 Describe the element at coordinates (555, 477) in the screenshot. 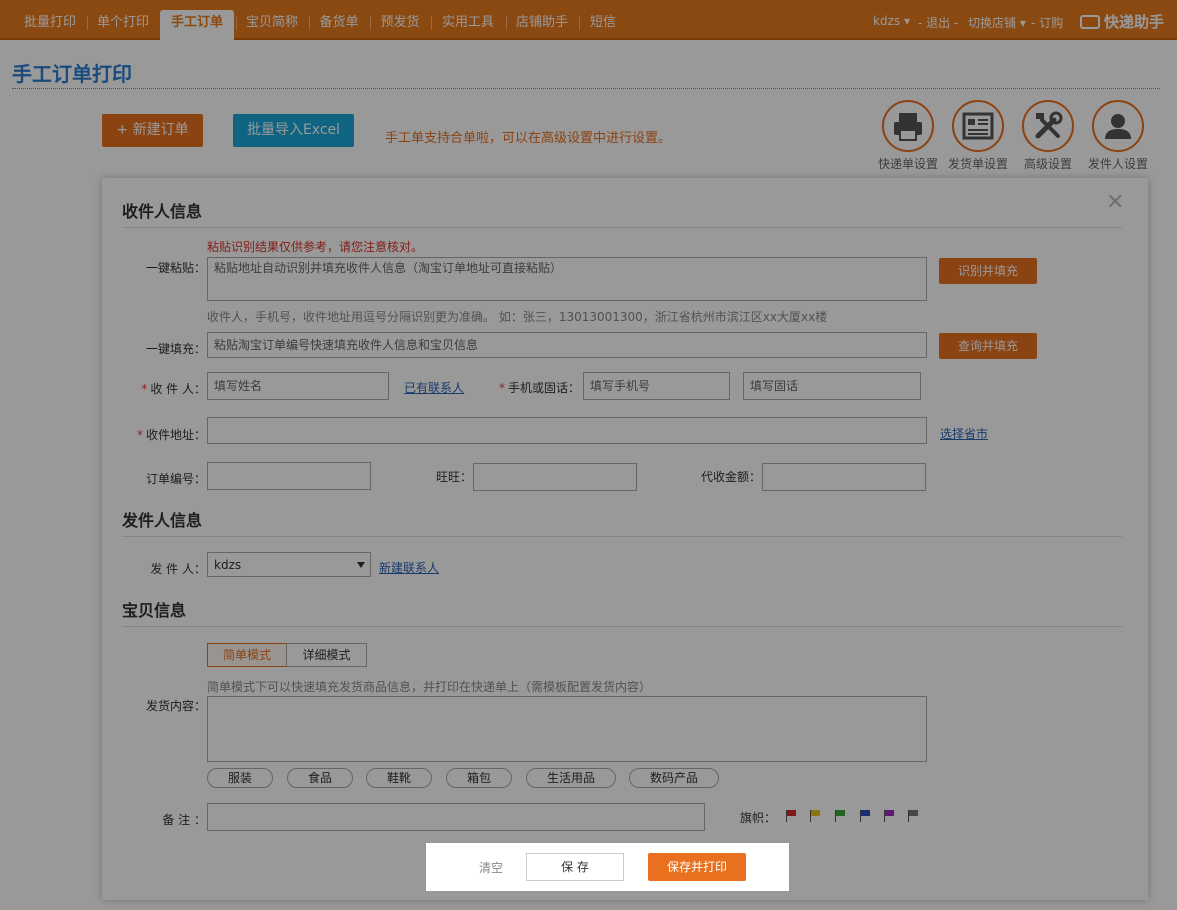

I see `wangwang-field` at that location.